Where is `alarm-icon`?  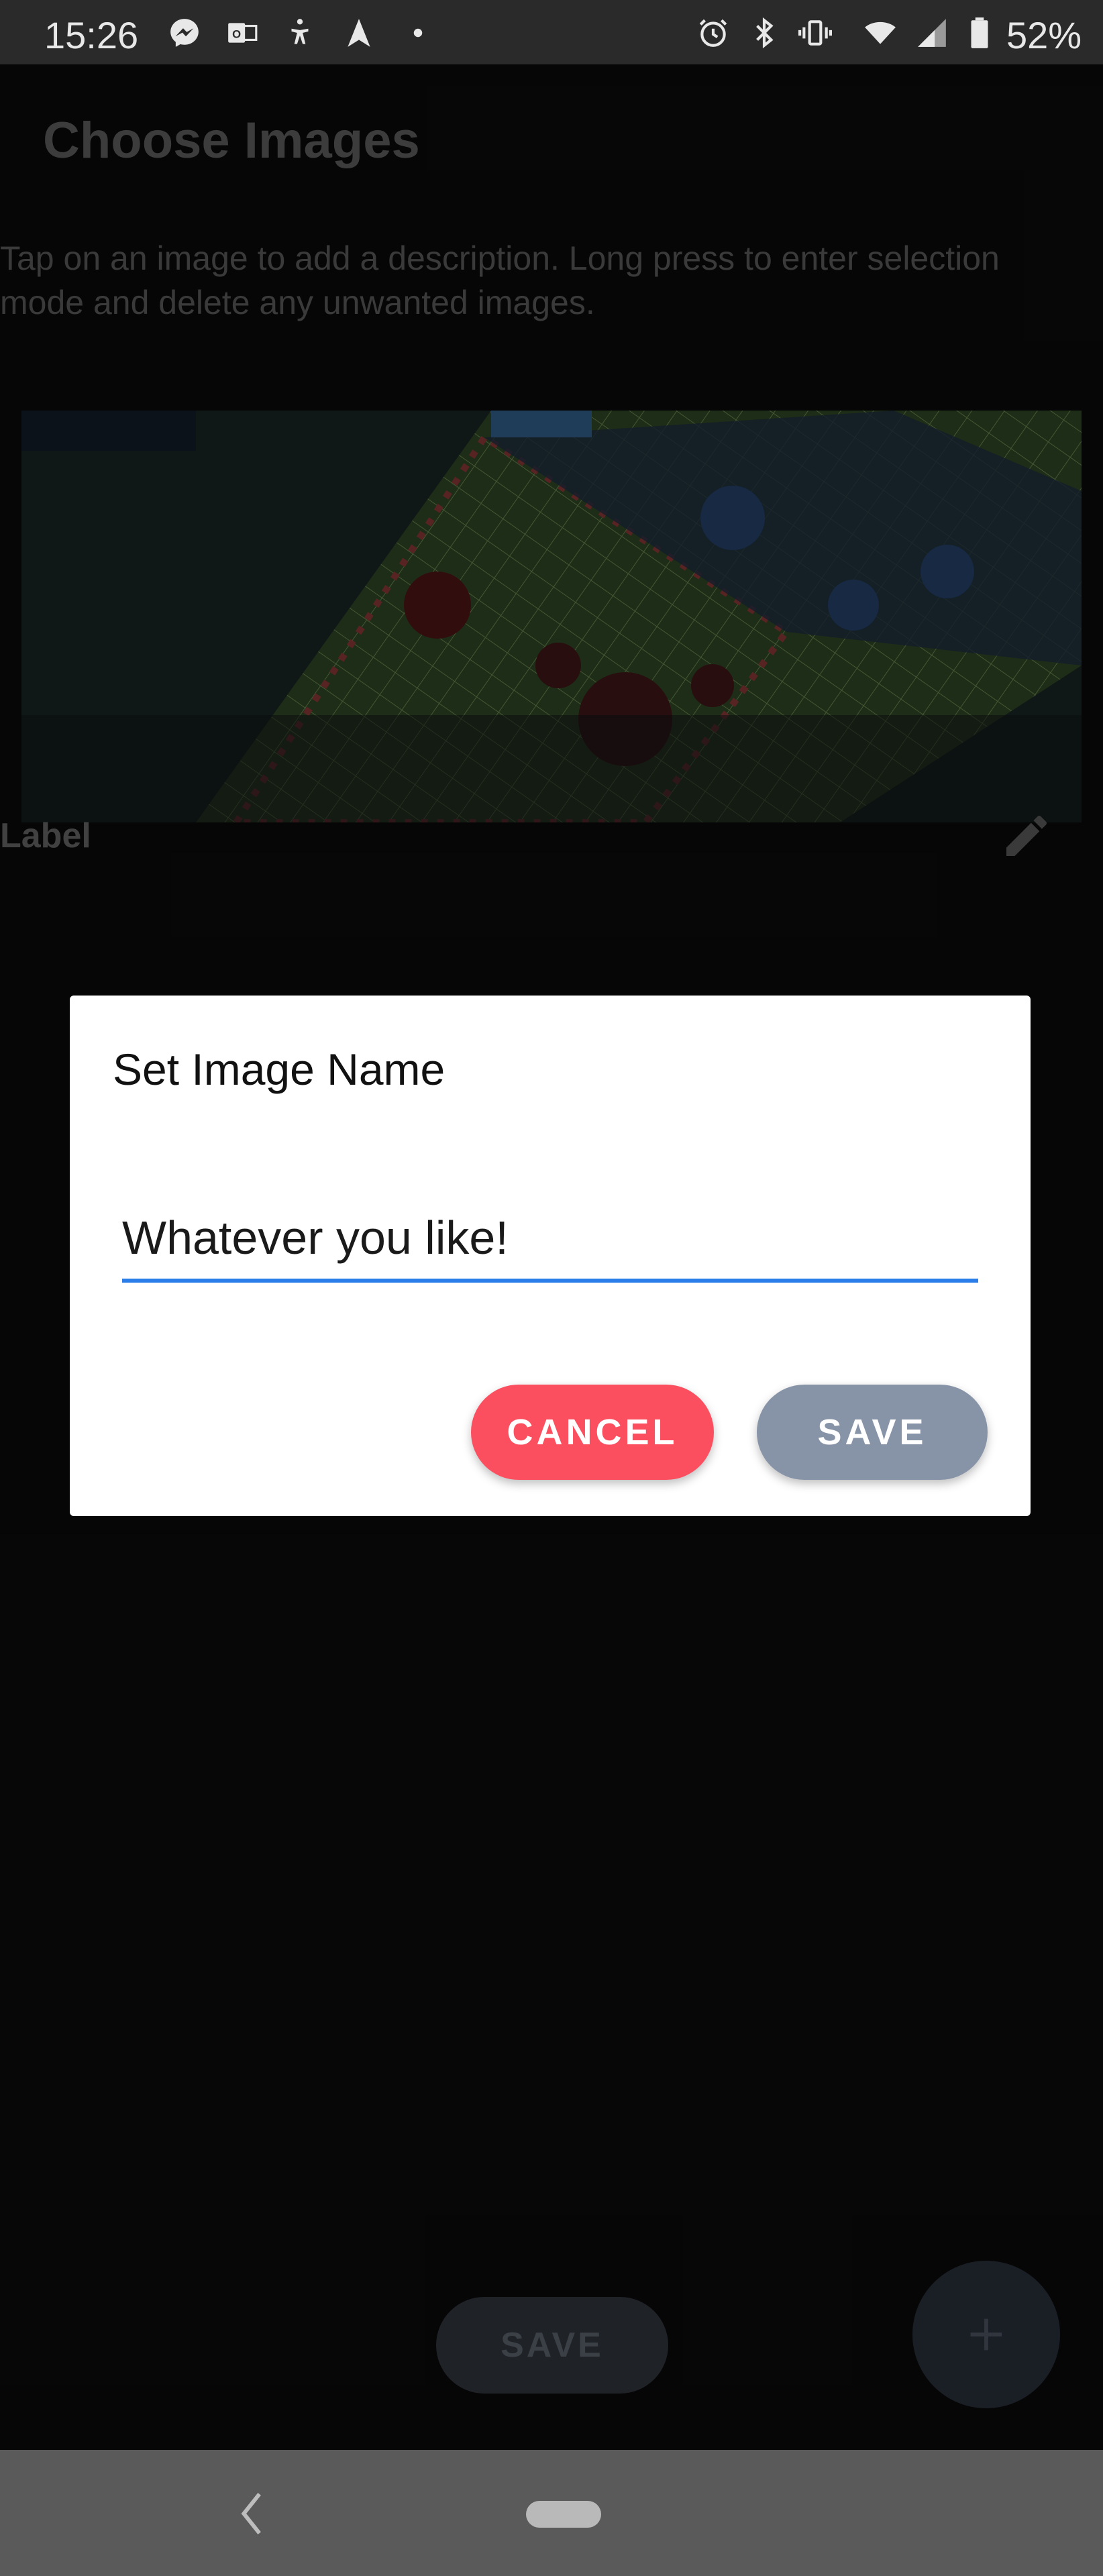
alarm-icon is located at coordinates (713, 33).